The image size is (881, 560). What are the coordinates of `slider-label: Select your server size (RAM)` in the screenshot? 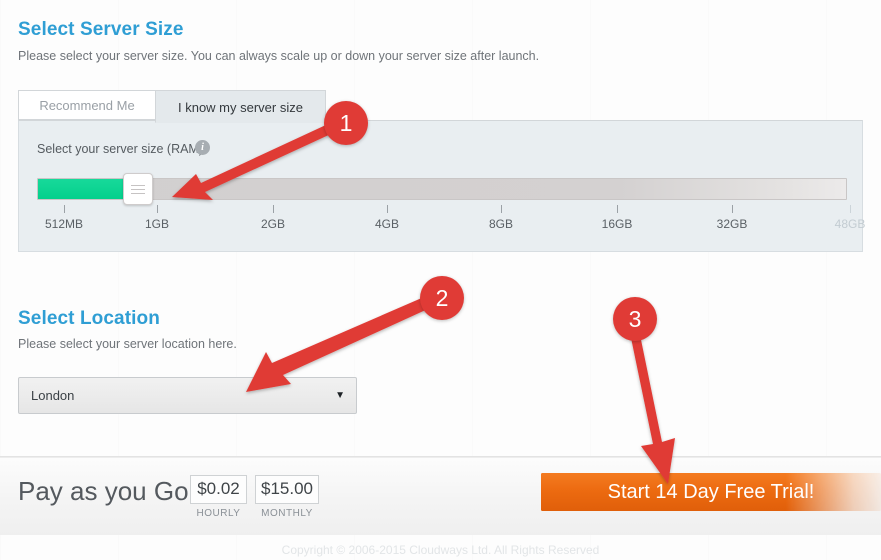 It's located at (120, 149).